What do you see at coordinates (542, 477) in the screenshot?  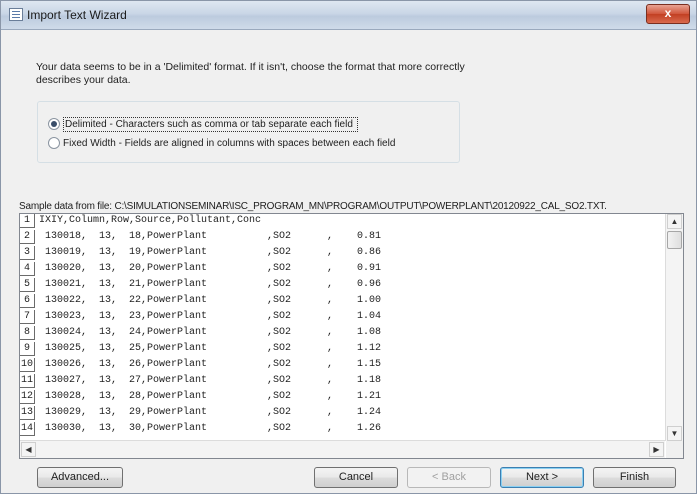 I see `next-button: Next >` at bounding box center [542, 477].